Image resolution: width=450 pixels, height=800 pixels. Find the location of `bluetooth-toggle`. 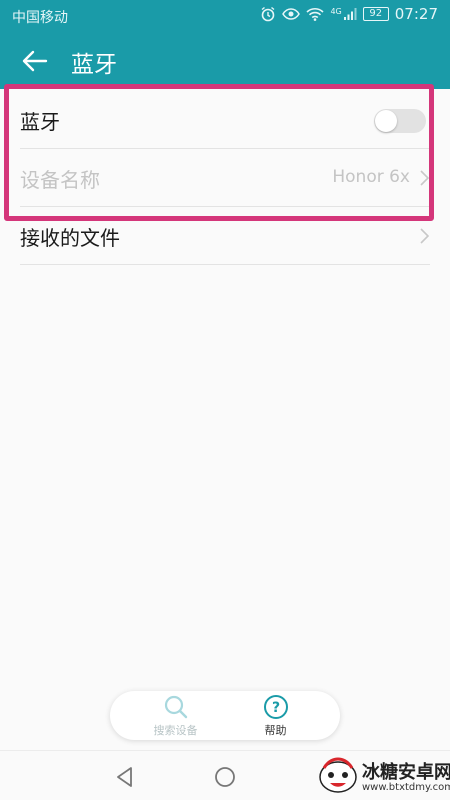

bluetooth-toggle is located at coordinates (400, 121).